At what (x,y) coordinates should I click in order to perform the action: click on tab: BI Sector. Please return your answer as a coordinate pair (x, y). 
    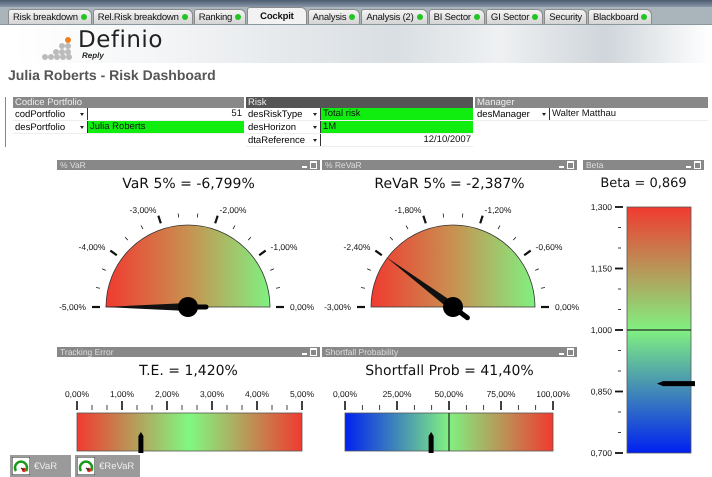
    Looking at the image, I should click on (456, 16).